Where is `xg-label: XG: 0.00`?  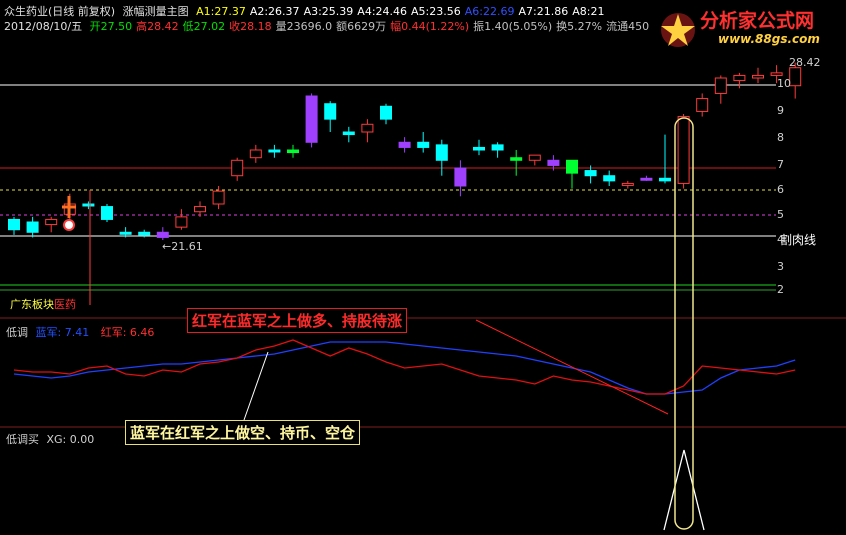 xg-label: XG: 0.00 is located at coordinates (70, 439).